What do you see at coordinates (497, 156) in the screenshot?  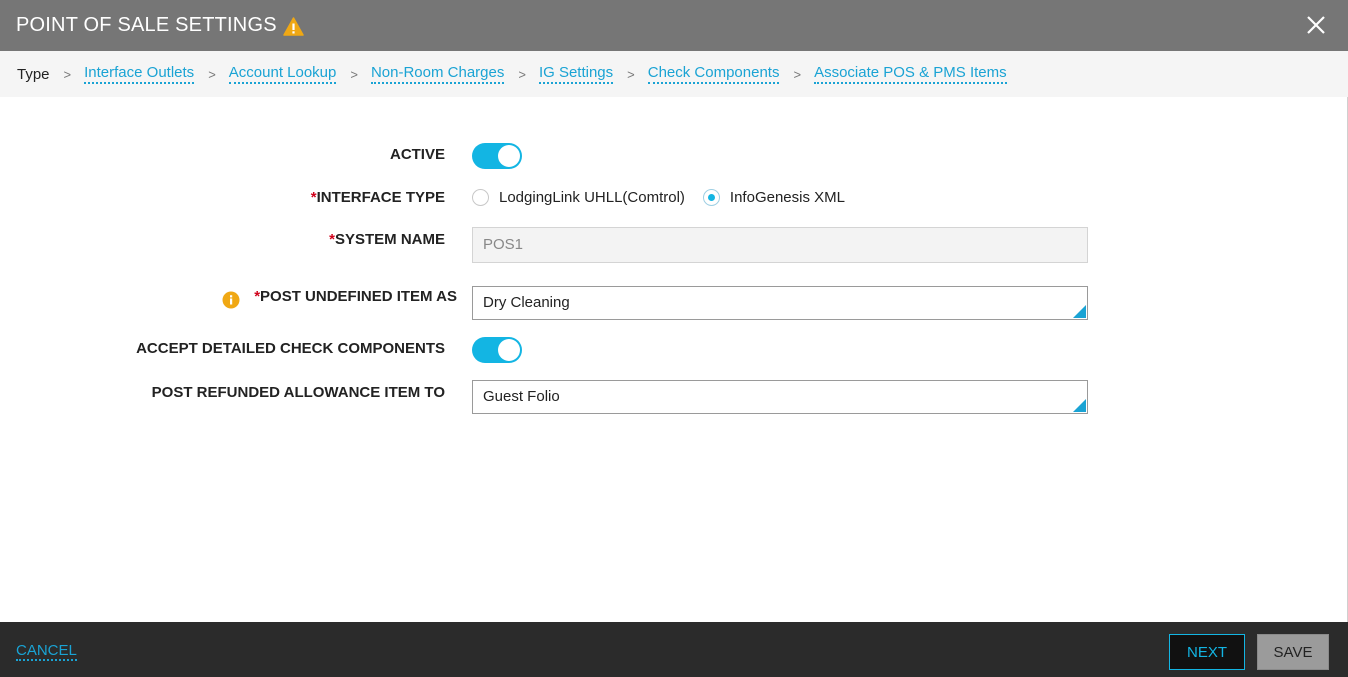 I see `active-toggle` at bounding box center [497, 156].